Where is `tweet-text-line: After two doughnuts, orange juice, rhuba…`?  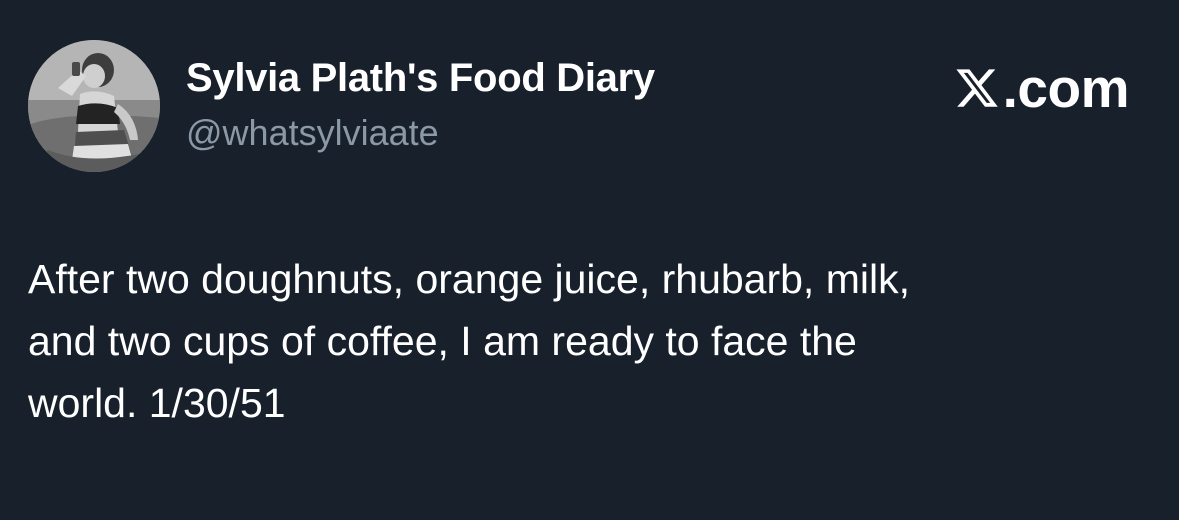
tweet-text-line: After two doughnuts, orange juice, rhuba… is located at coordinates (469, 279).